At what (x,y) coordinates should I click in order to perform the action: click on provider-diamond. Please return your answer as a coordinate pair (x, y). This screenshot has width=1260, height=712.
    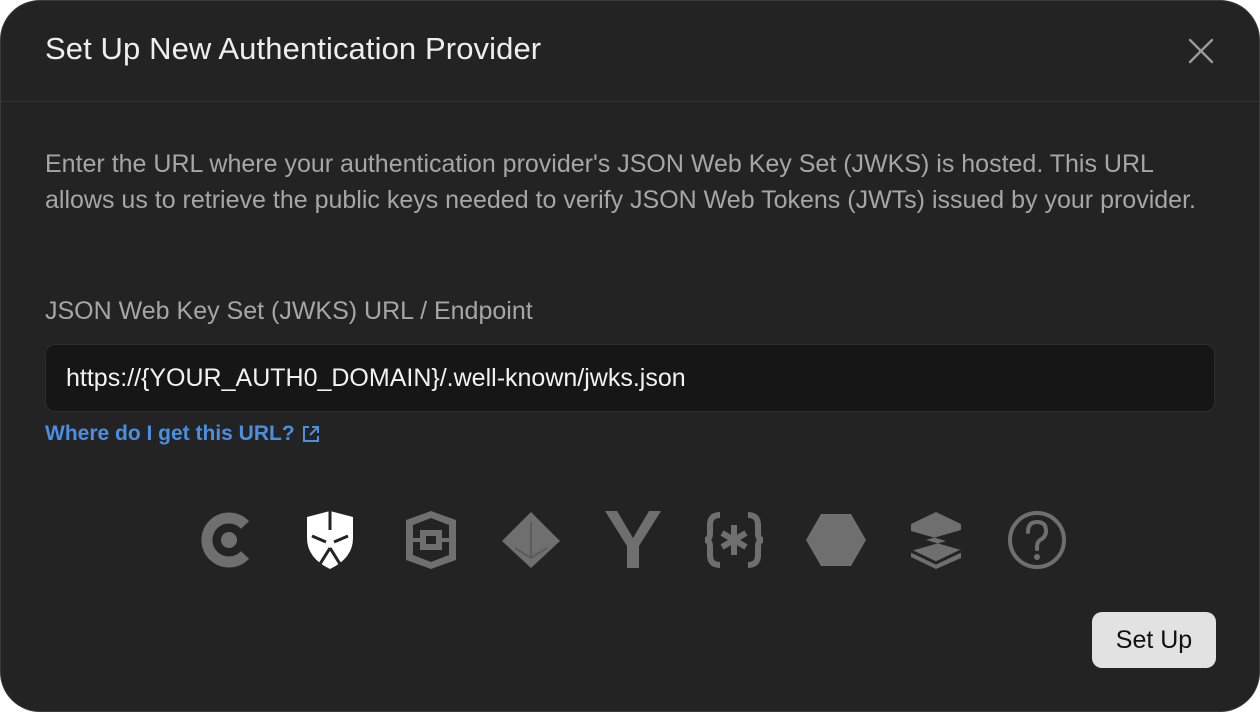
    Looking at the image, I should click on (531, 540).